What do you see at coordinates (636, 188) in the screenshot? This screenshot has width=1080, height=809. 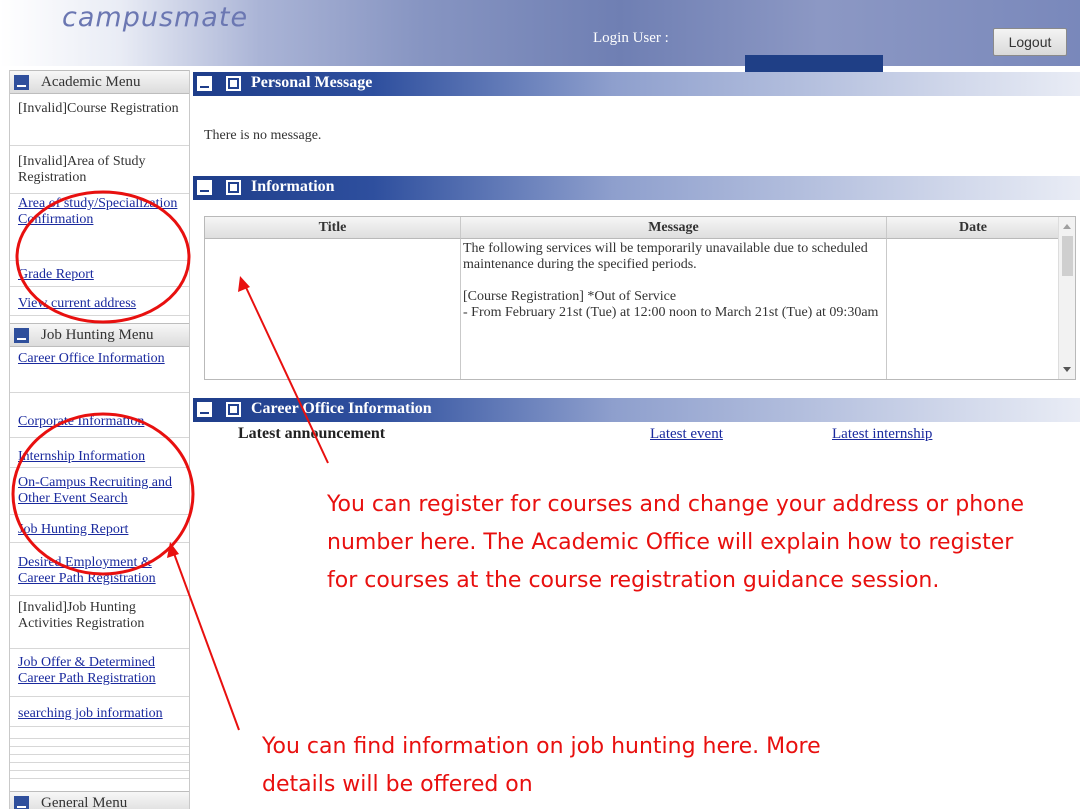 I see `information-header: Information` at bounding box center [636, 188].